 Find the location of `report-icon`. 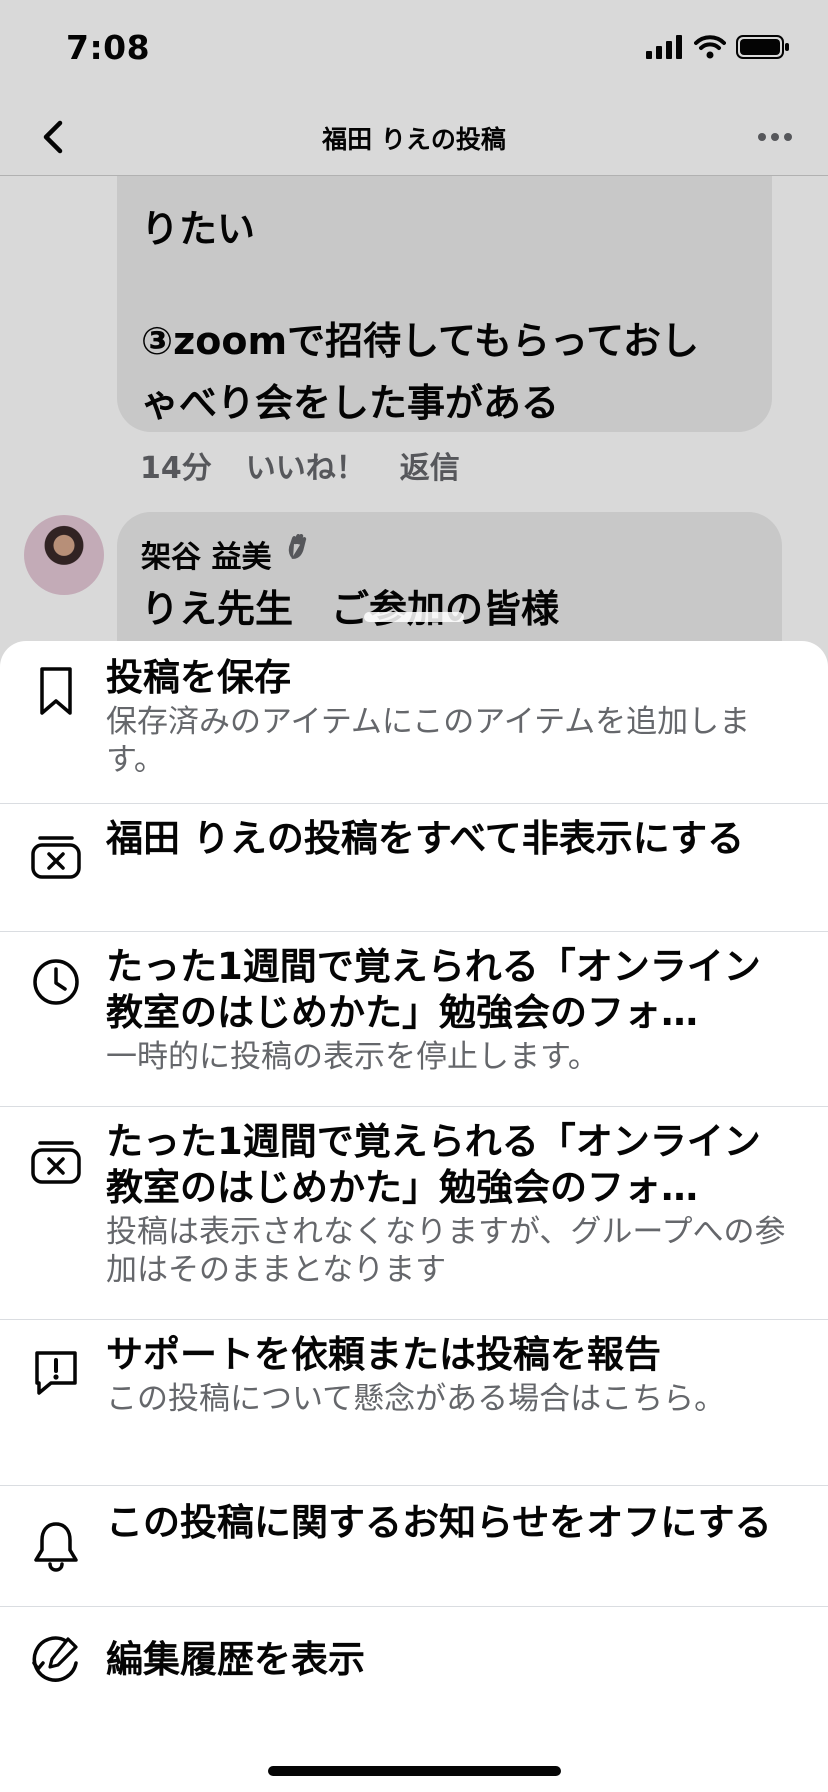

report-icon is located at coordinates (56, 1372).